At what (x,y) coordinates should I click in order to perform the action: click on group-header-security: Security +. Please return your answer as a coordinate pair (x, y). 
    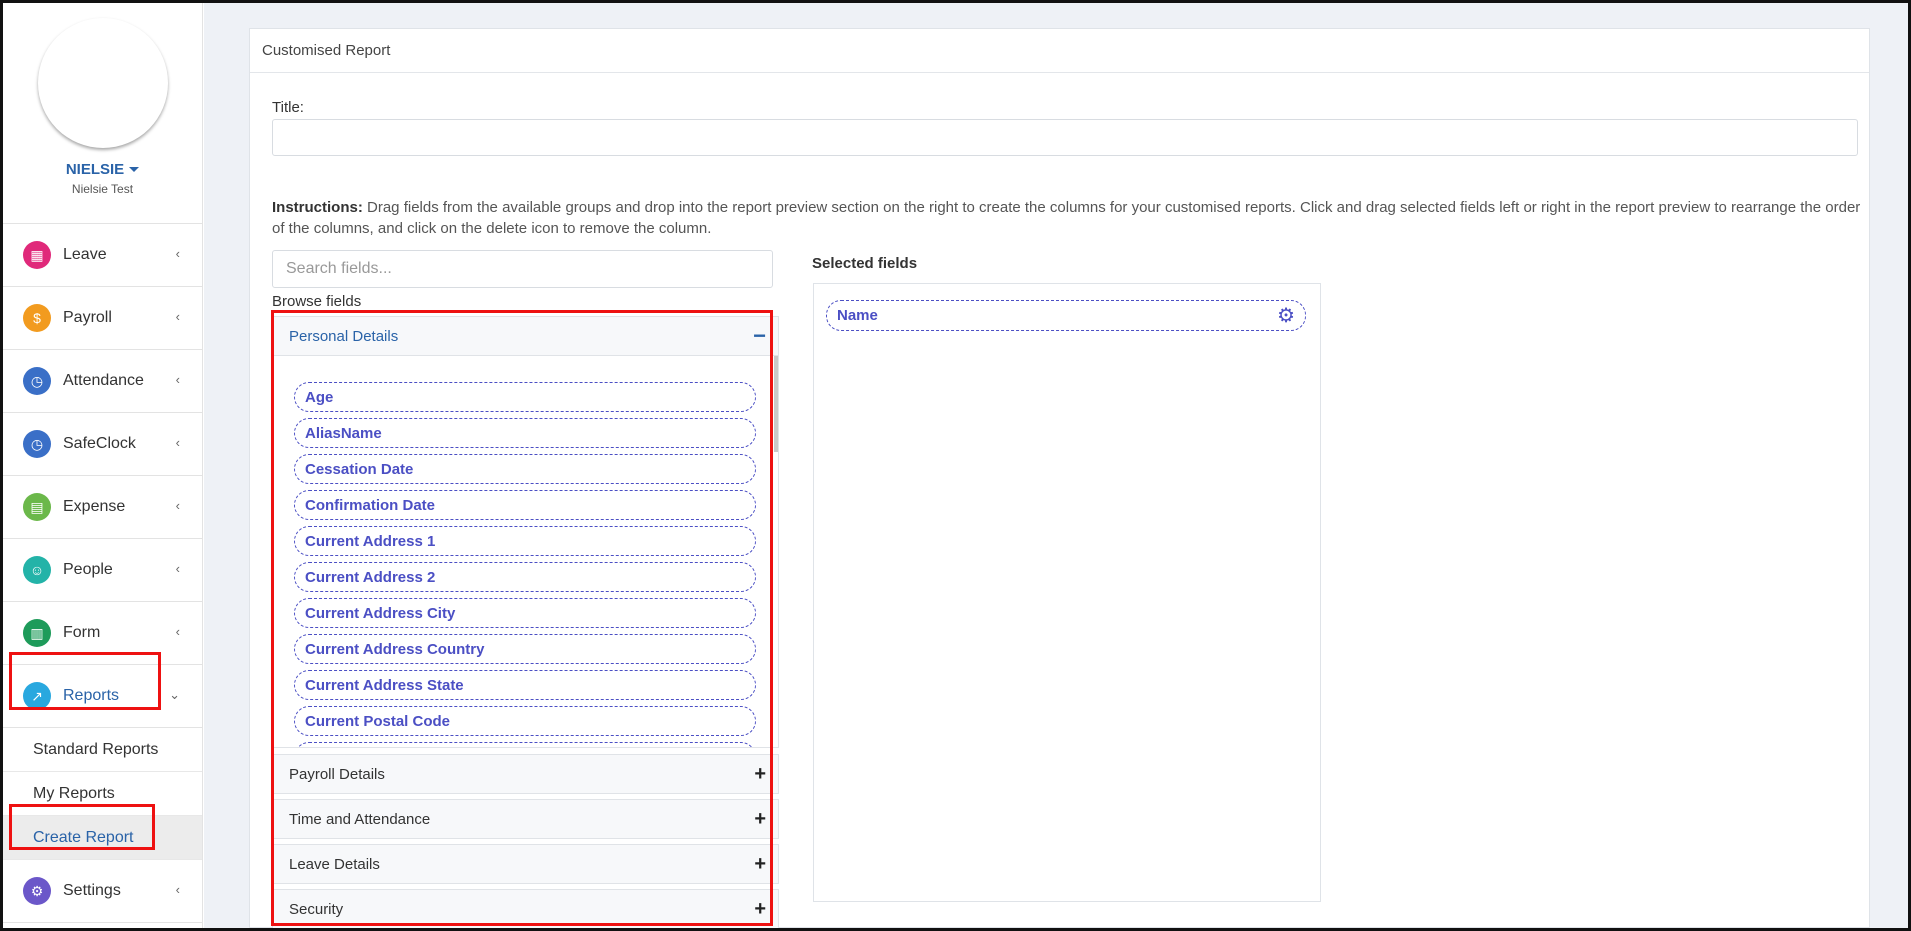
    Looking at the image, I should click on (525, 909).